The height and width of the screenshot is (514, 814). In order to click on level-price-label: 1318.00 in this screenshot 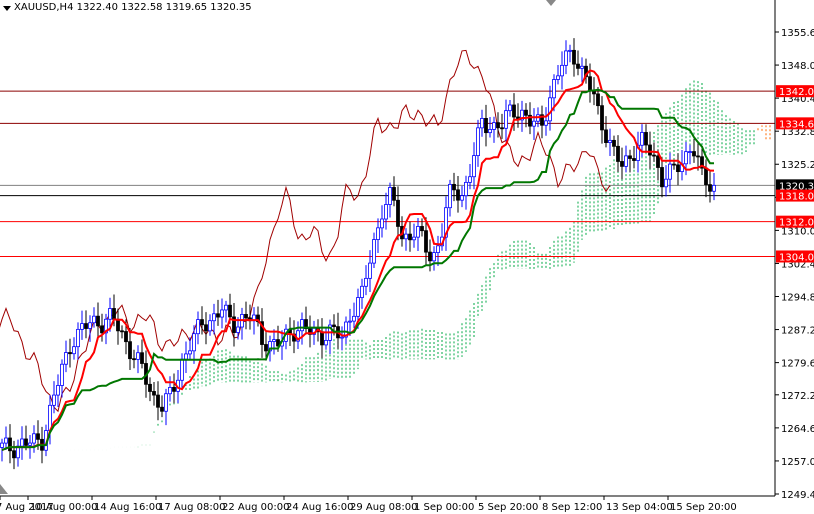, I will do `click(796, 197)`.